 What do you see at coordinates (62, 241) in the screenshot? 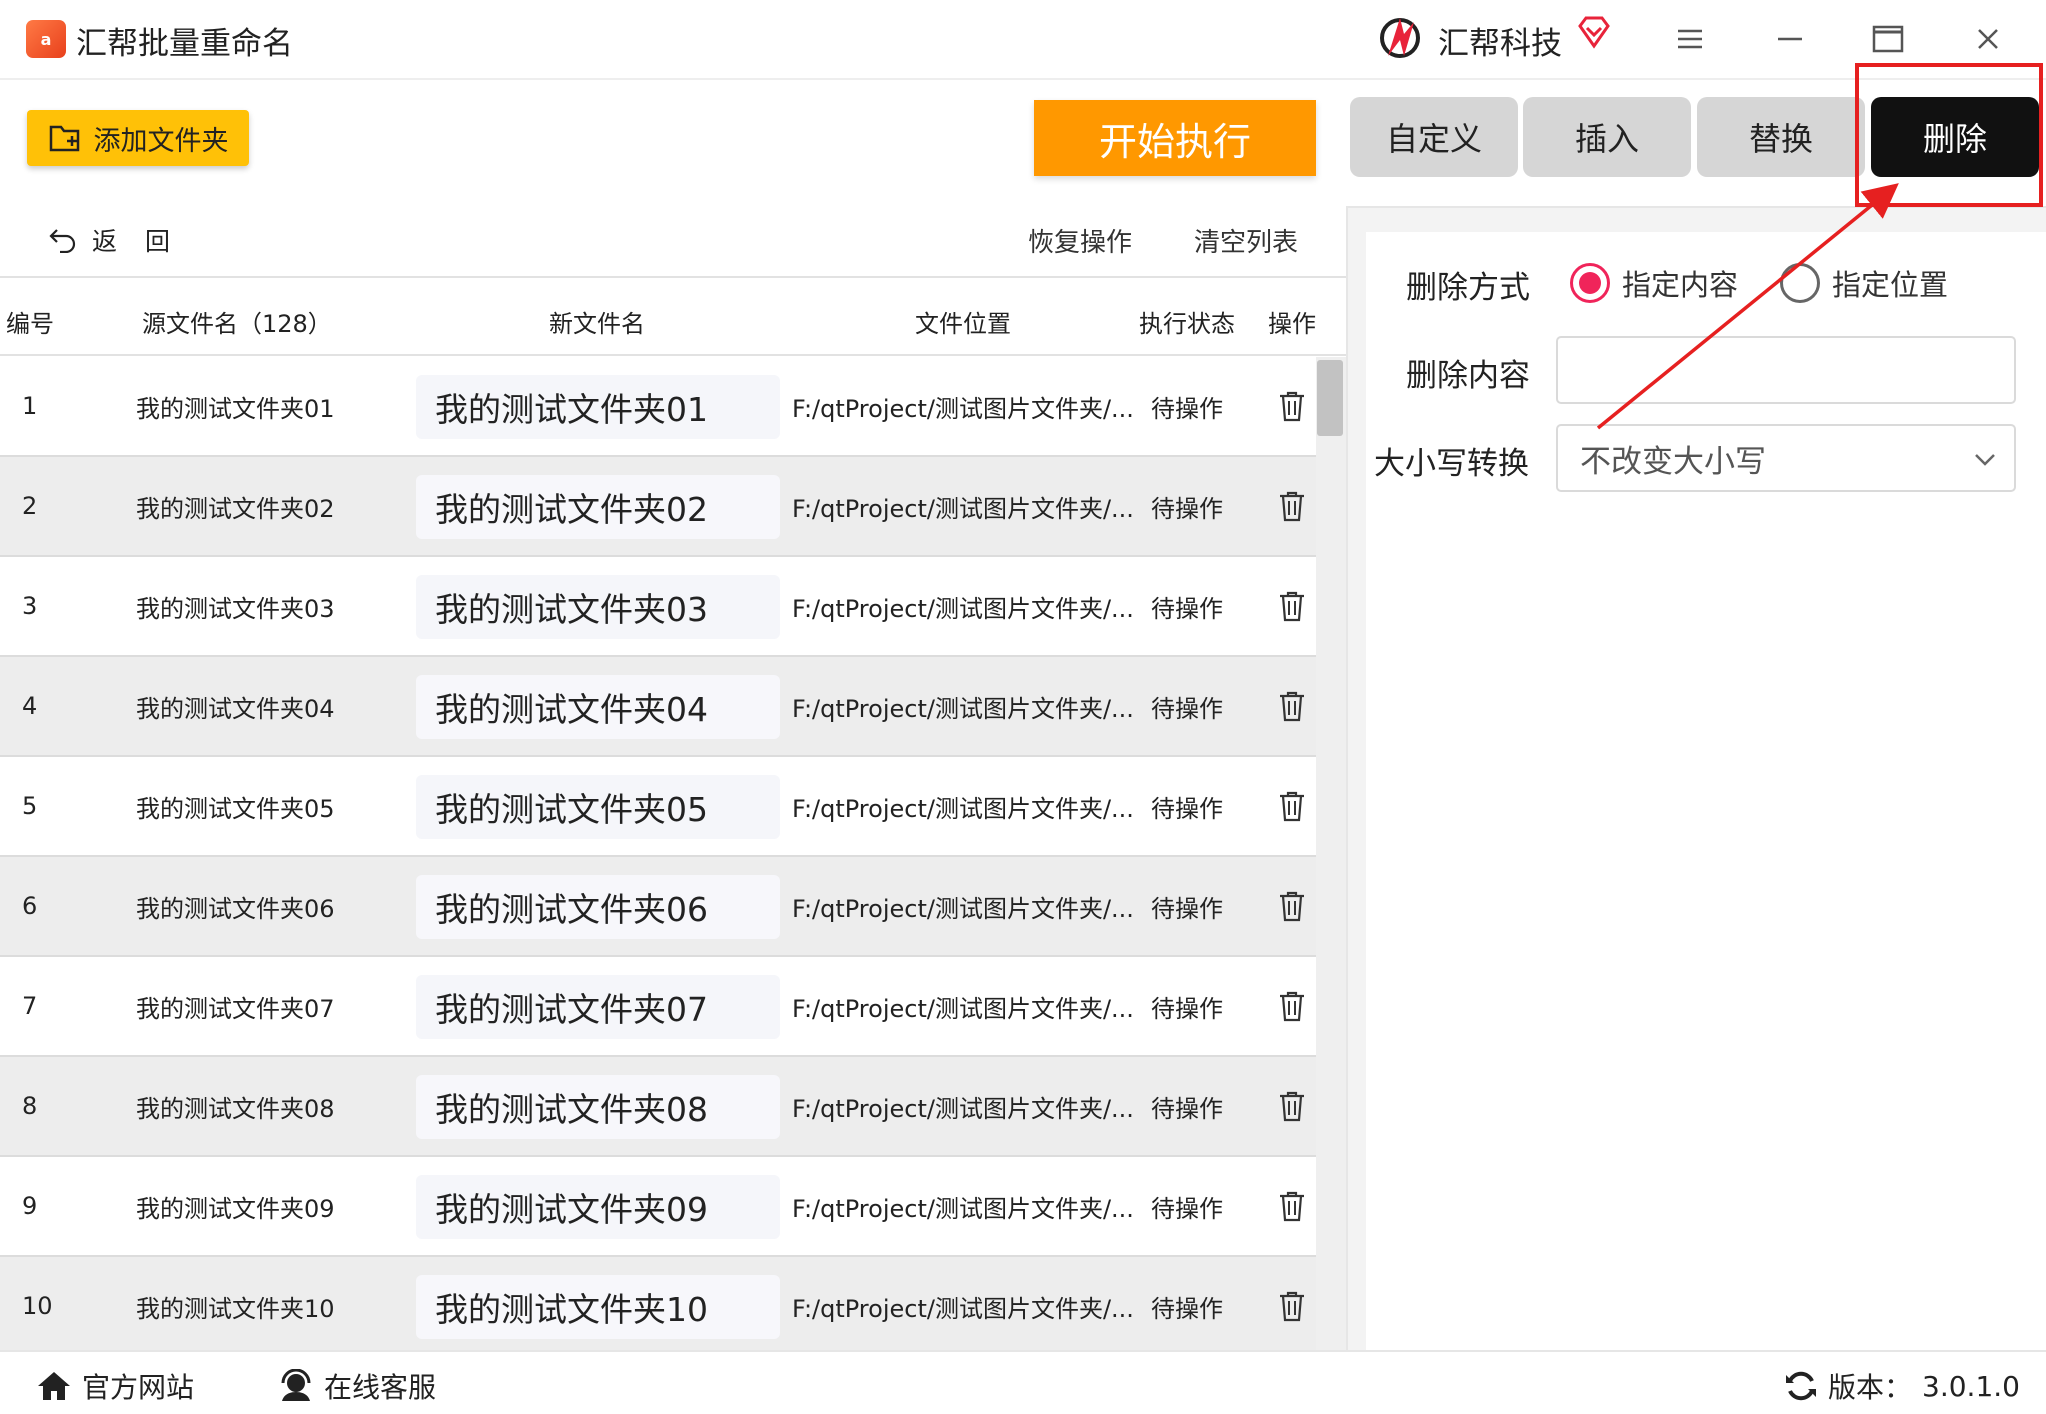
I see `undo-arrow-icon` at bounding box center [62, 241].